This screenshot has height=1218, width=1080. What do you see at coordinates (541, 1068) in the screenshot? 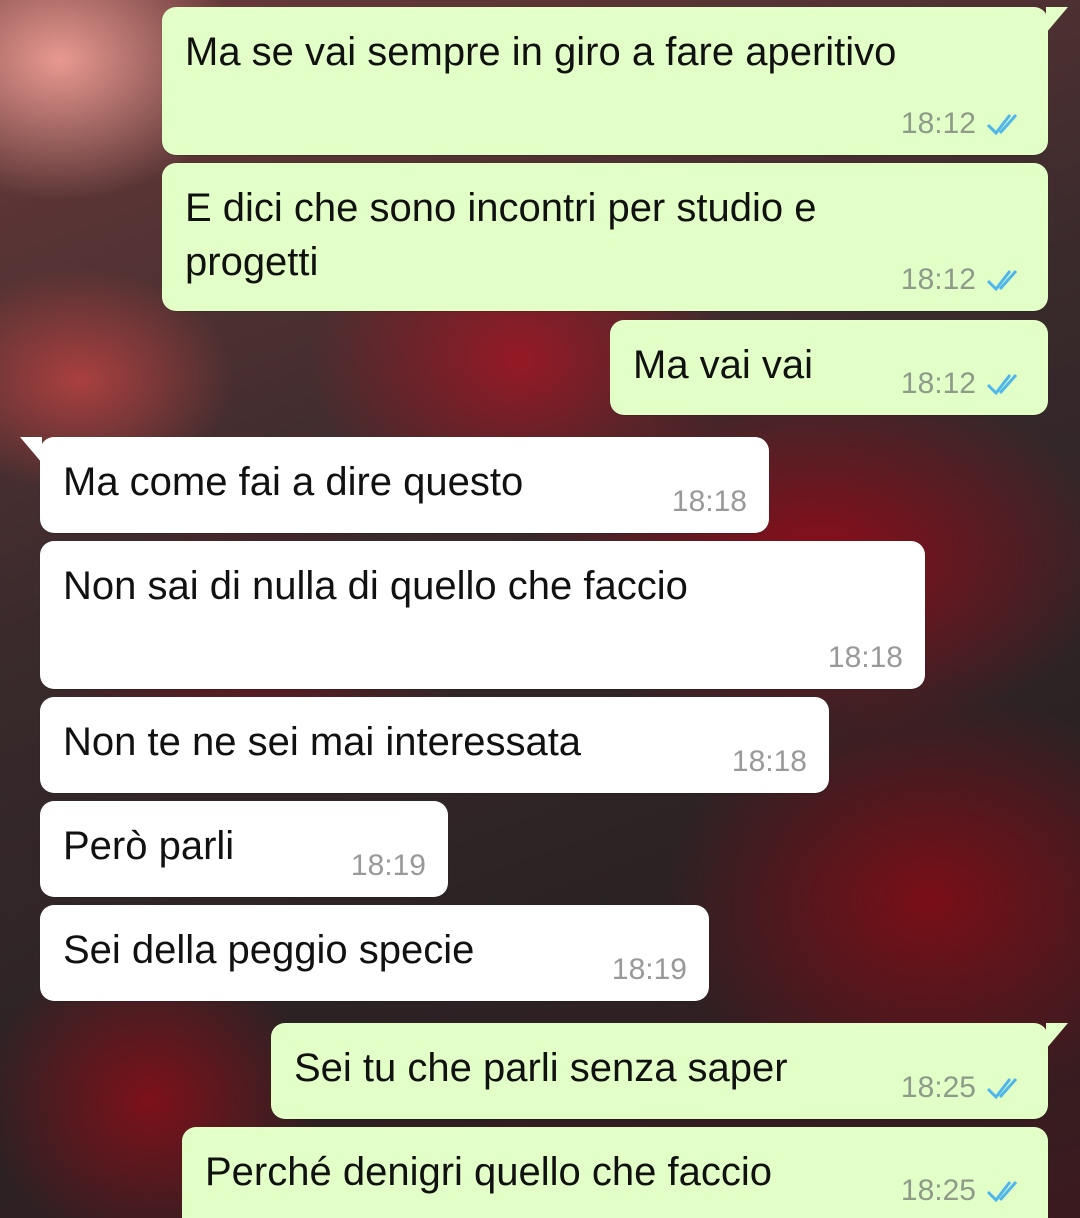
I see `message-text: Sei tu che parli senza saper` at bounding box center [541, 1068].